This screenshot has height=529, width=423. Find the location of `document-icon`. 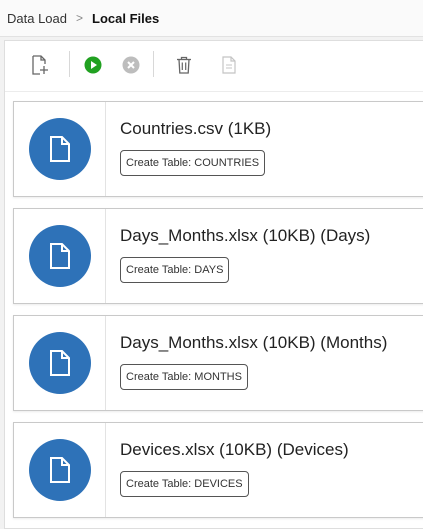

document-icon is located at coordinates (229, 65).